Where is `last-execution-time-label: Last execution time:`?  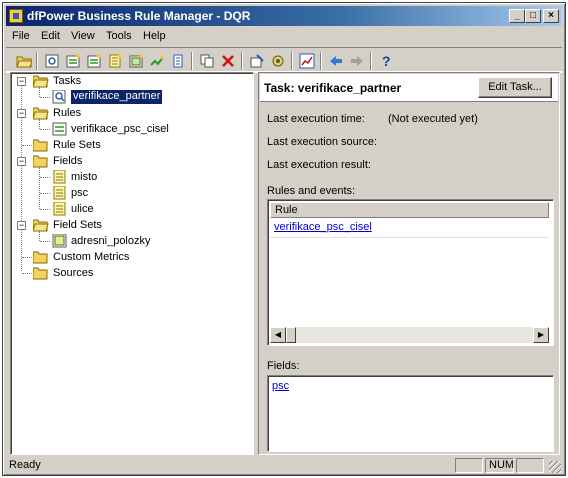
last-execution-time-label: Last execution time: is located at coordinates (316, 119).